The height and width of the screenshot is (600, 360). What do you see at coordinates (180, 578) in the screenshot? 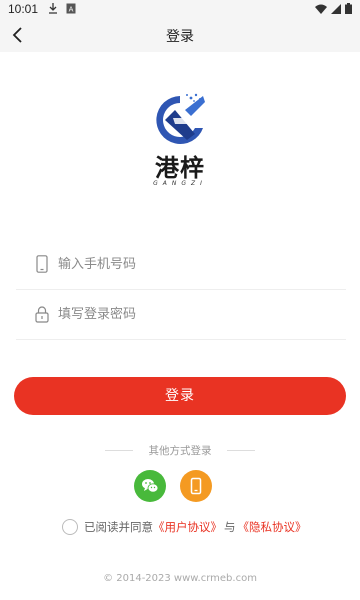
I see `copyright-footer: © 2014-2023 www.crmeb.com` at bounding box center [180, 578].